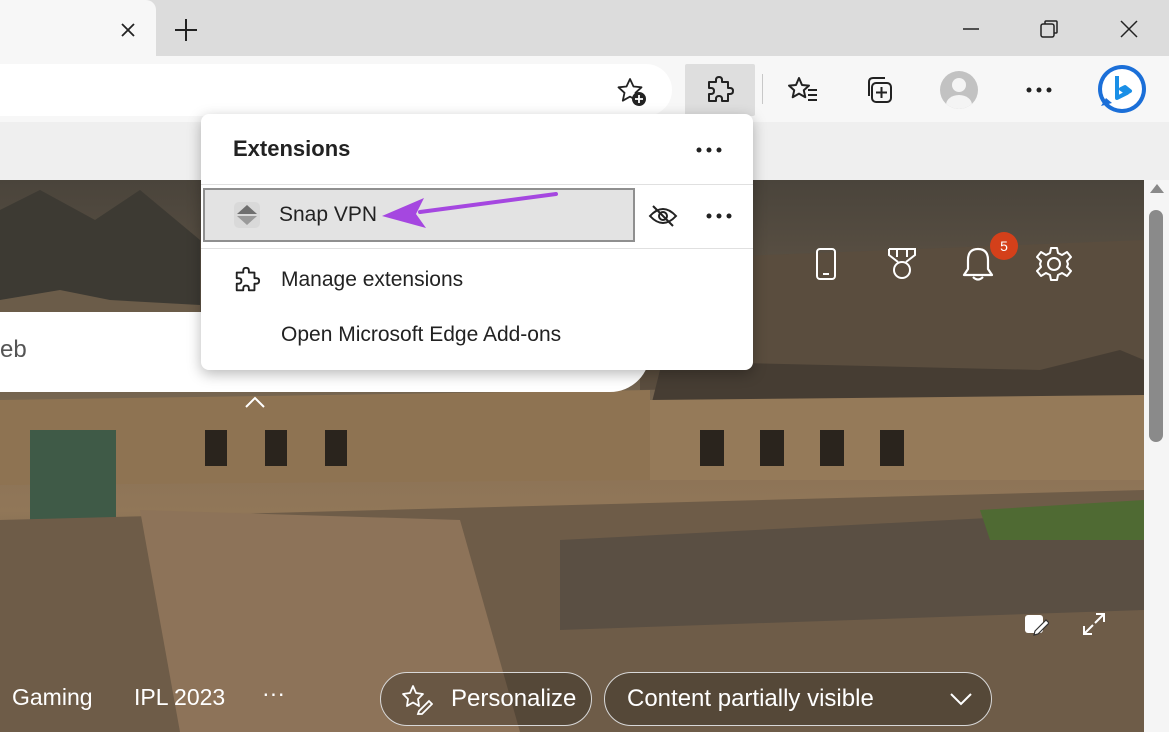 This screenshot has width=1169, height=732. What do you see at coordinates (247, 280) in the screenshot?
I see `puzzle-icon` at bounding box center [247, 280].